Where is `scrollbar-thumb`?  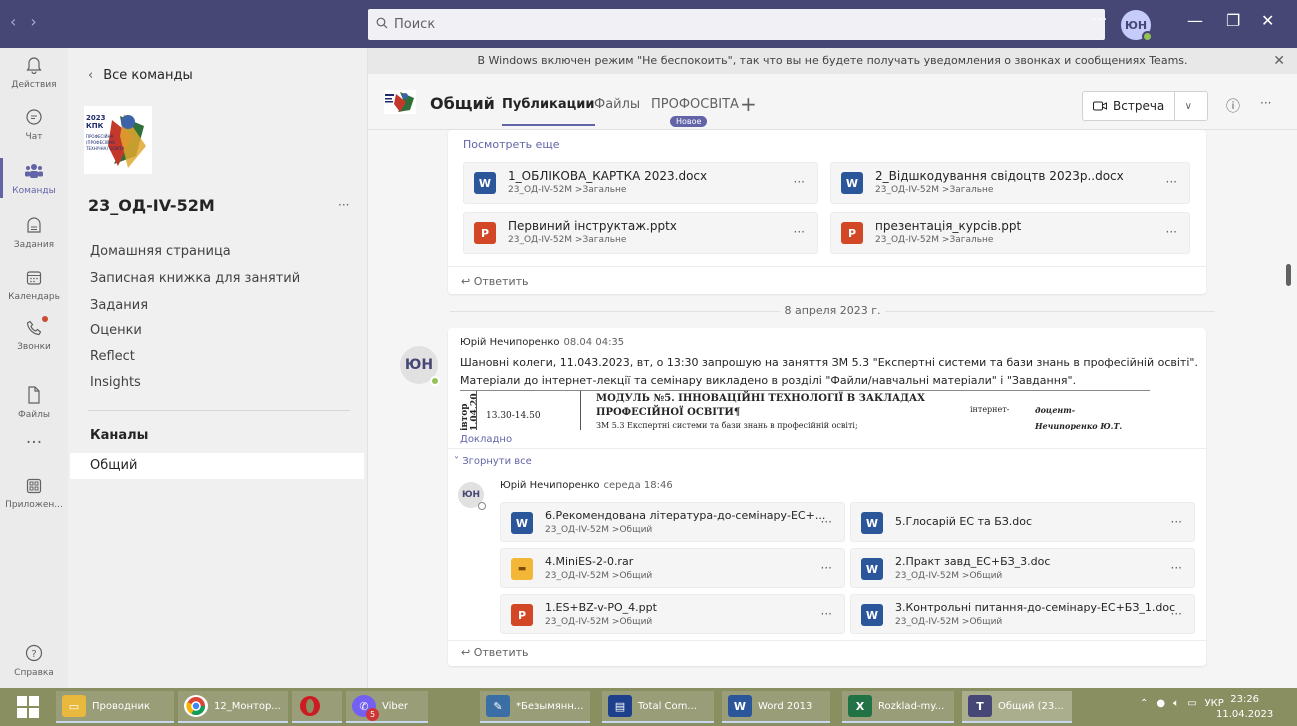
scrollbar-thumb is located at coordinates (1288, 275).